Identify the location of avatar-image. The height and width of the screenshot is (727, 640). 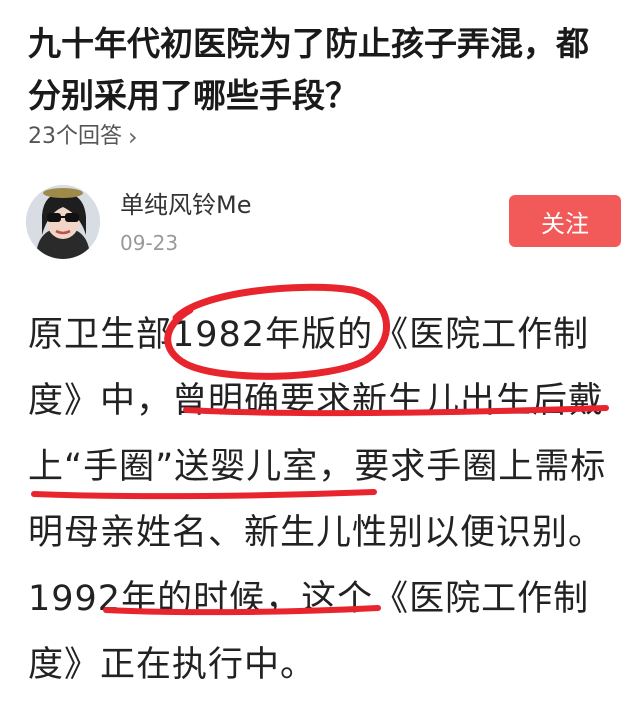
(63, 222).